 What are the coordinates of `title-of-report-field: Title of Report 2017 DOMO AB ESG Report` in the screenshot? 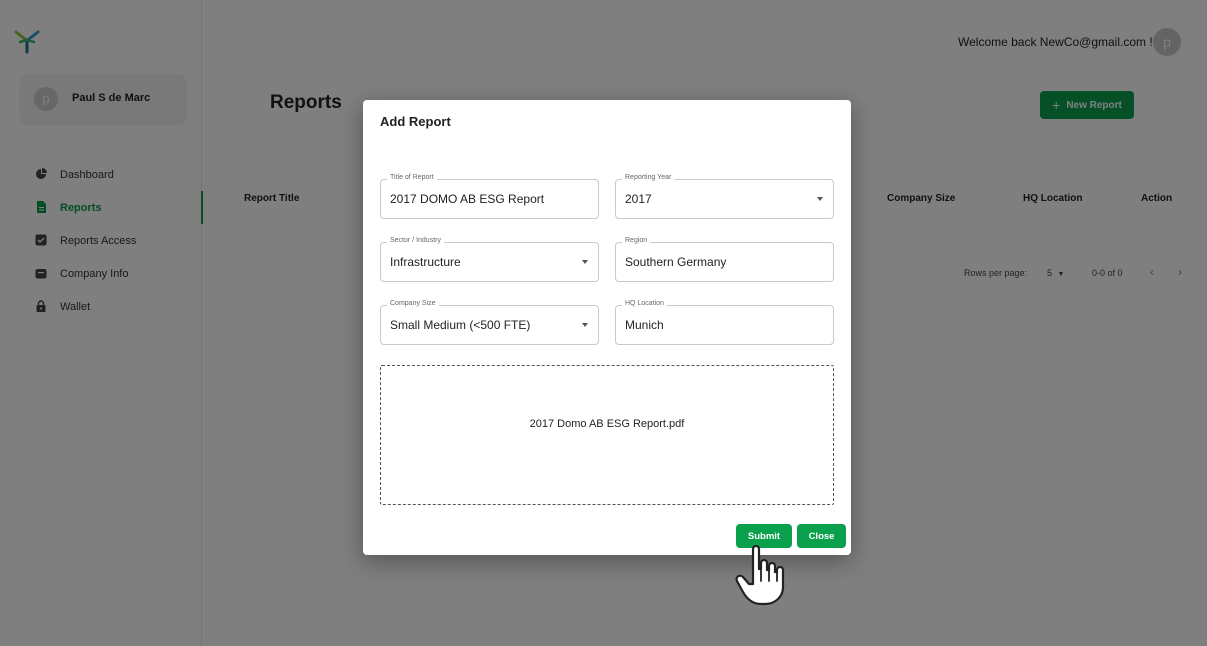 It's located at (489, 196).